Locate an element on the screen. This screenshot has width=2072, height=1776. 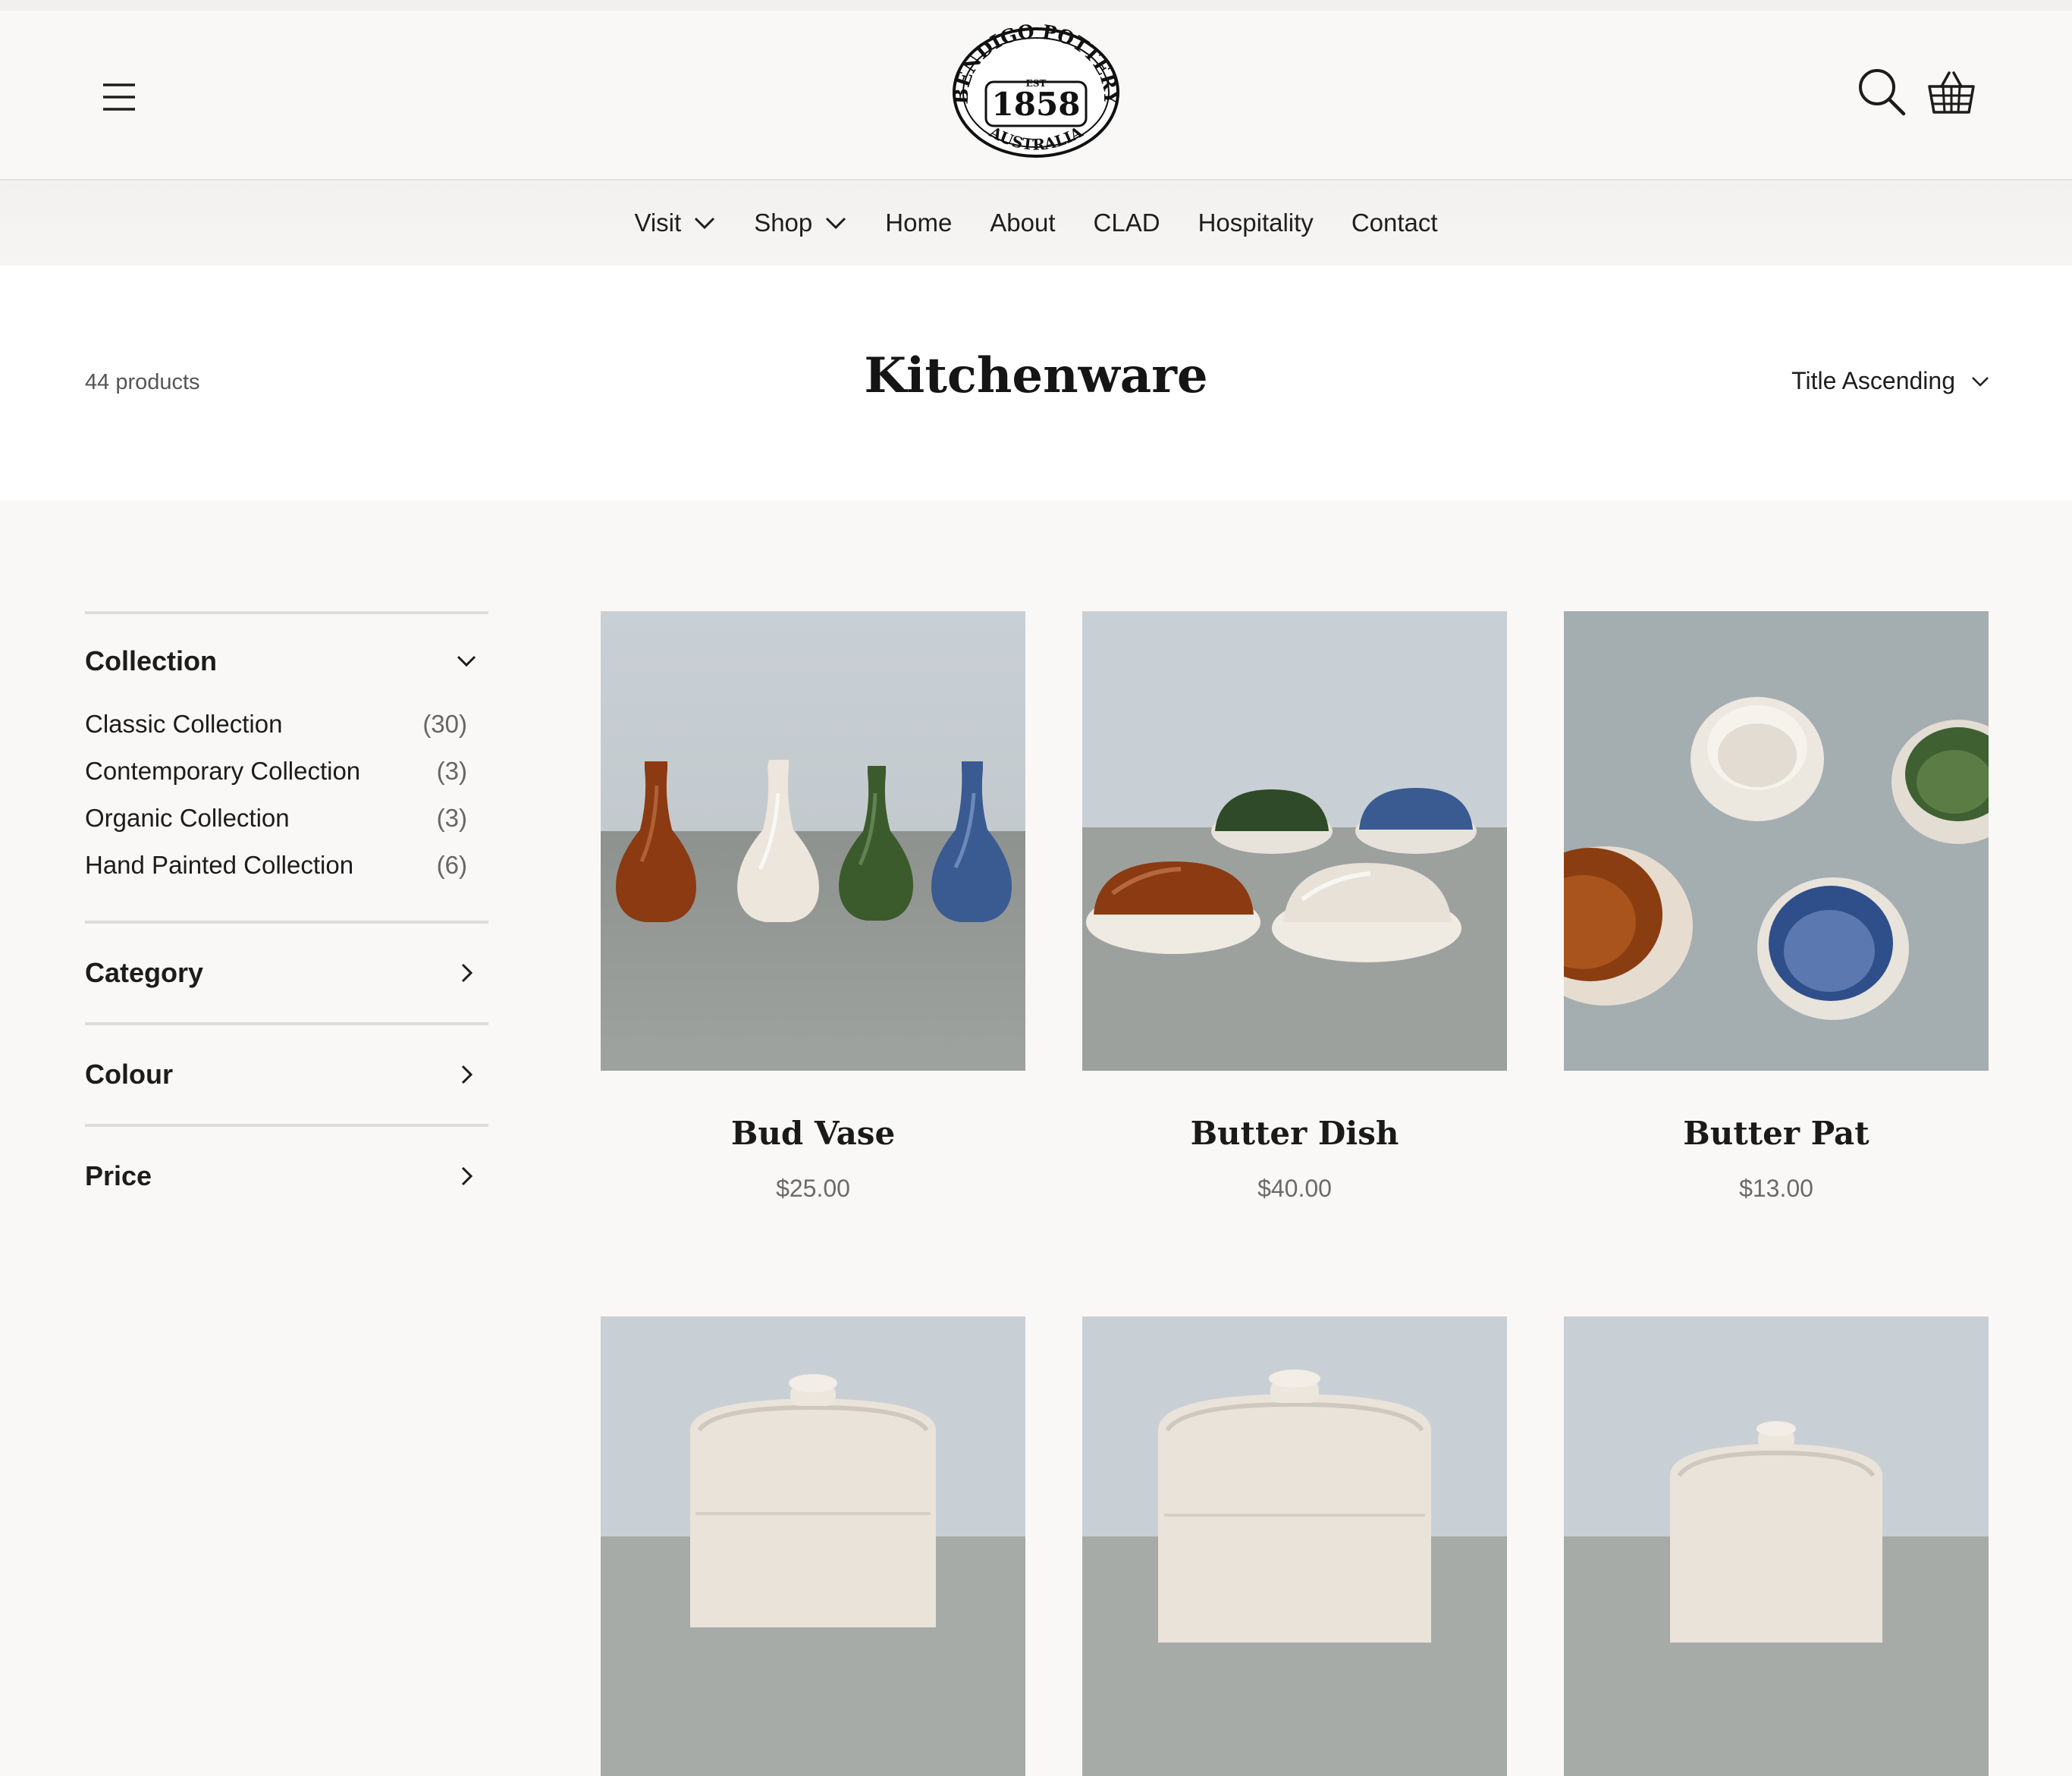
filter-colour: Colour is located at coordinates (286, 1073).